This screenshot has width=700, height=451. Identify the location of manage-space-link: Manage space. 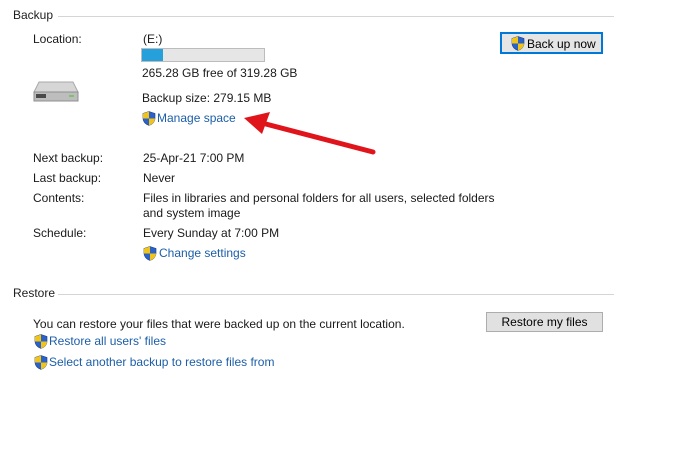
(196, 118).